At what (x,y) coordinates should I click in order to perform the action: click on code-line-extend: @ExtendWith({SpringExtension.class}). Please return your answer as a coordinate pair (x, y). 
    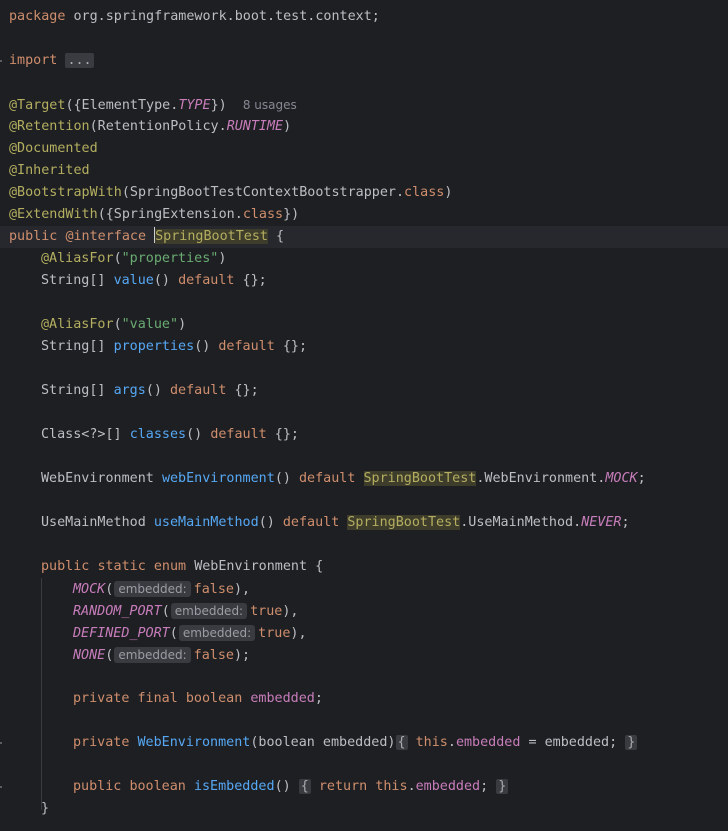
    Looking at the image, I should click on (154, 215).